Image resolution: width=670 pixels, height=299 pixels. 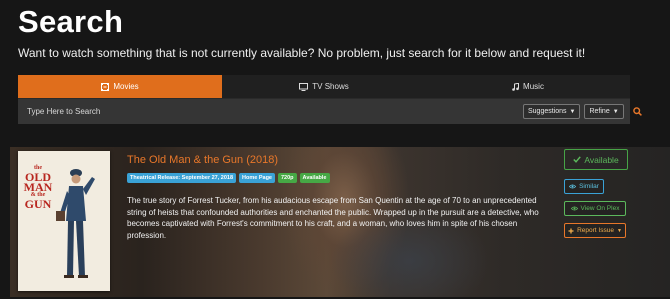 What do you see at coordinates (126, 86) in the screenshot?
I see `tab-movies-label: Movies` at bounding box center [126, 86].